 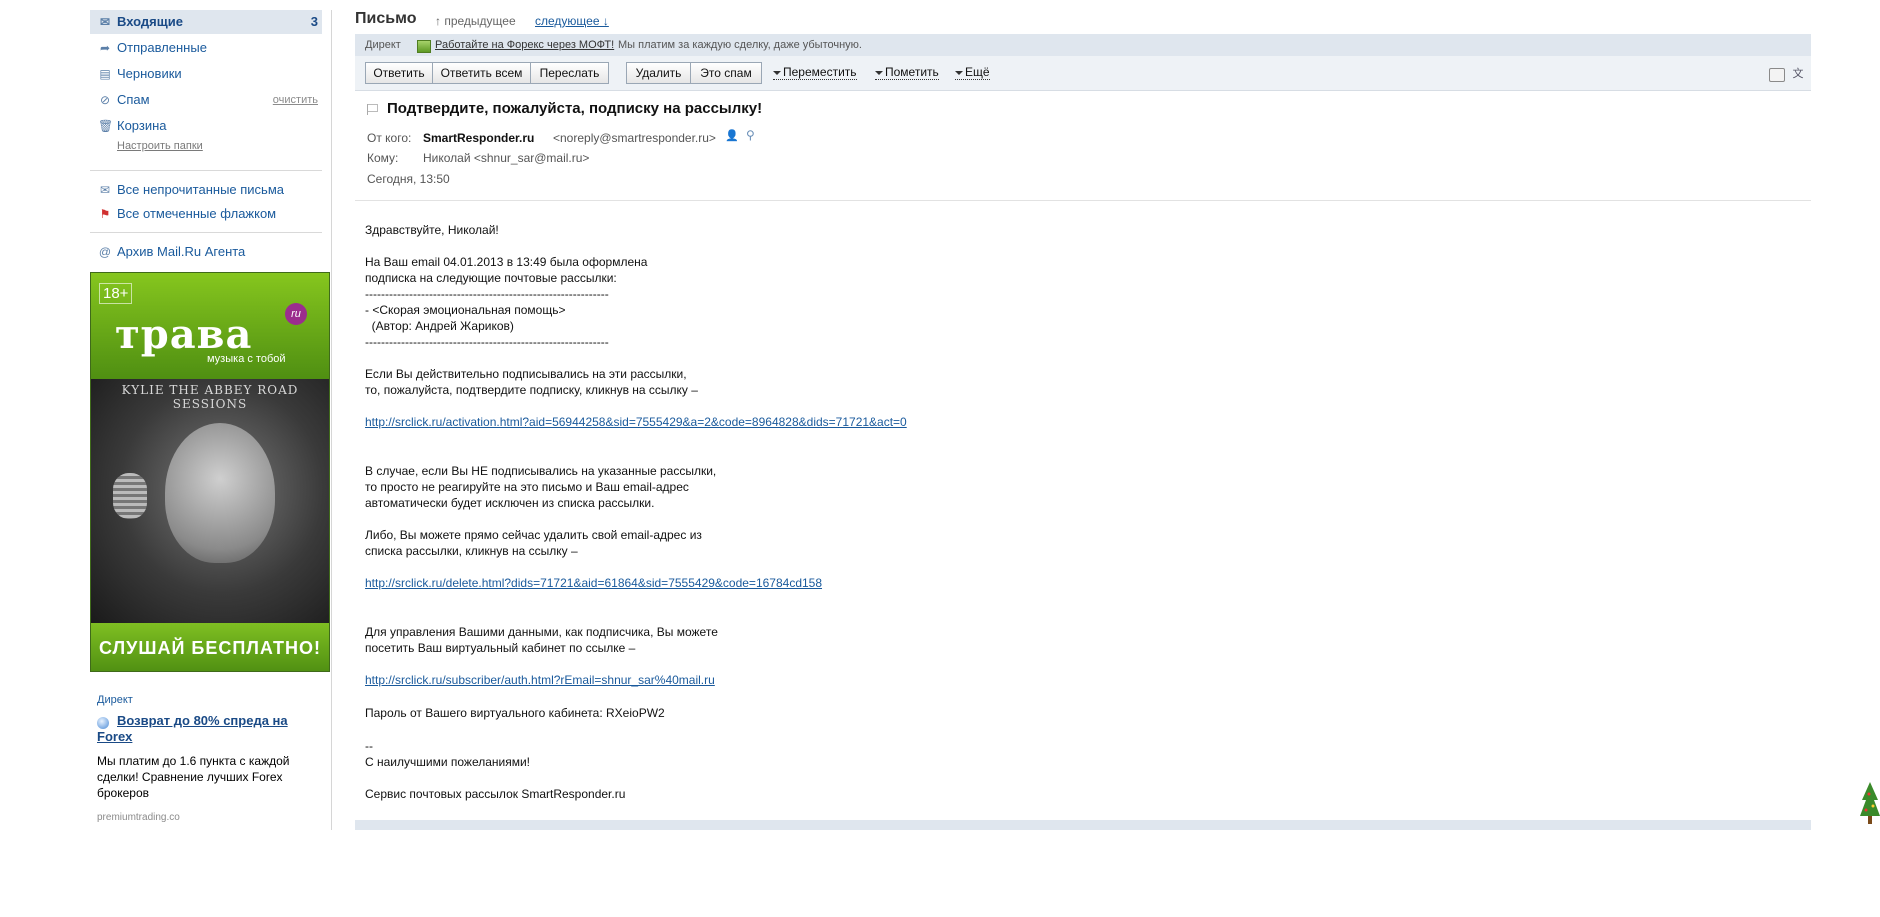 What do you see at coordinates (1083, 200) in the screenshot?
I see `header-separator` at bounding box center [1083, 200].